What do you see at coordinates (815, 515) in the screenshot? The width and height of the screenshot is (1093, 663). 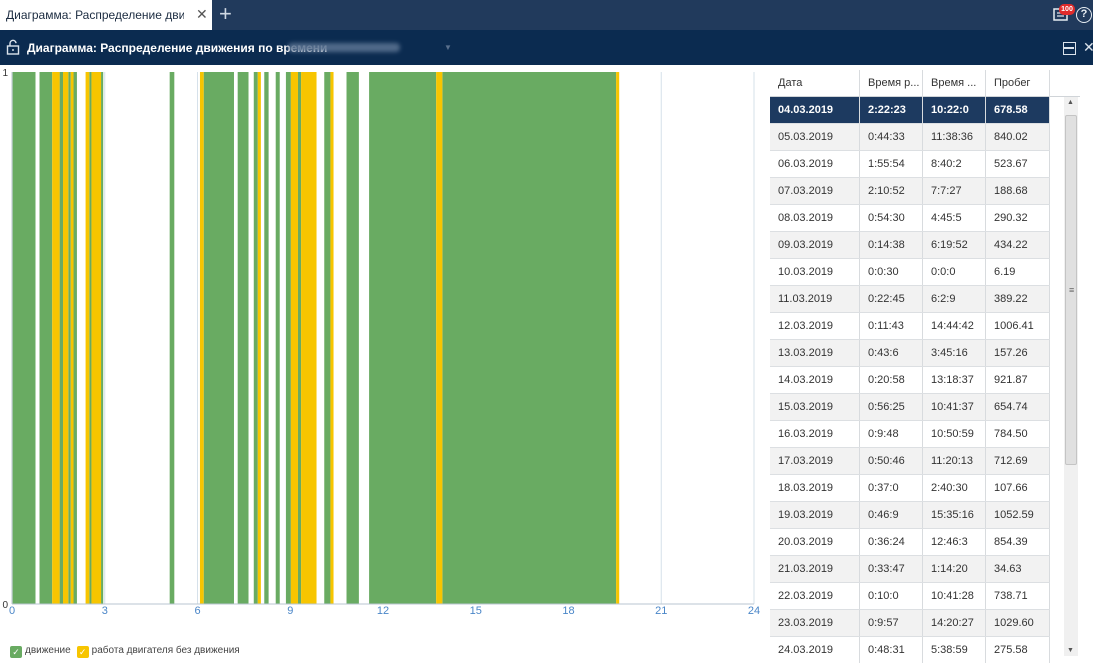 I see `cell-date: 19.03.2019` at bounding box center [815, 515].